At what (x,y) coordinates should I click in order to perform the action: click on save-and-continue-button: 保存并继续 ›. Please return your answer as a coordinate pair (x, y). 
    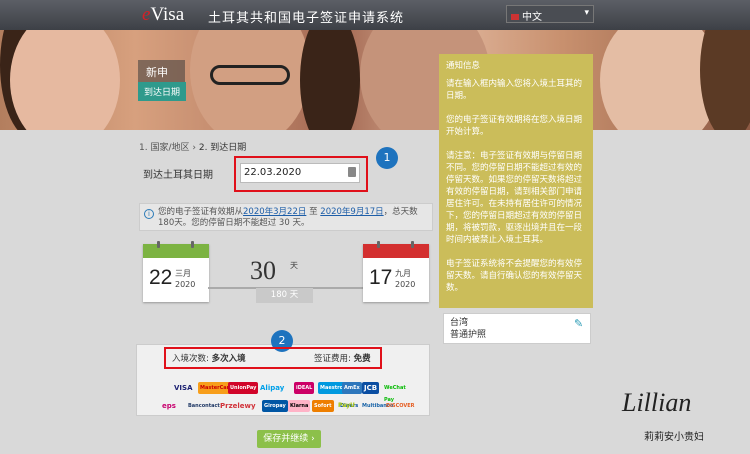
    Looking at the image, I should click on (289, 439).